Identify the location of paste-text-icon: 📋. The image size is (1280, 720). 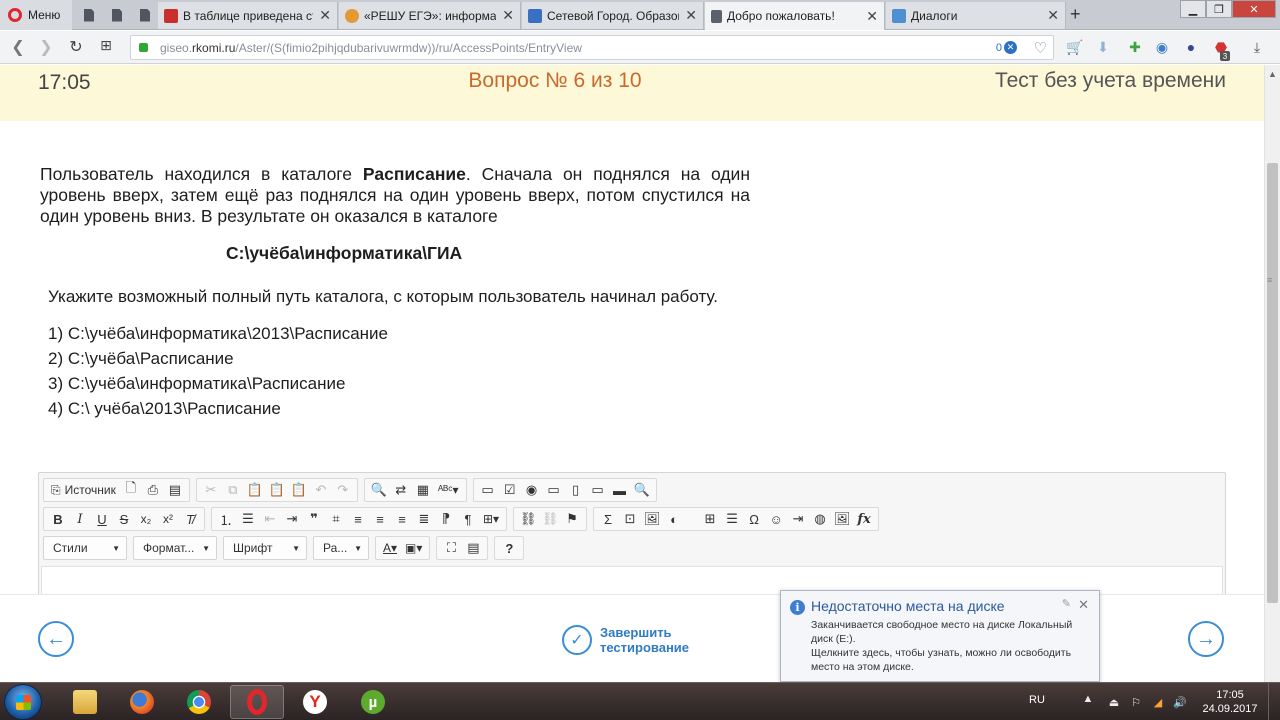
(277, 490).